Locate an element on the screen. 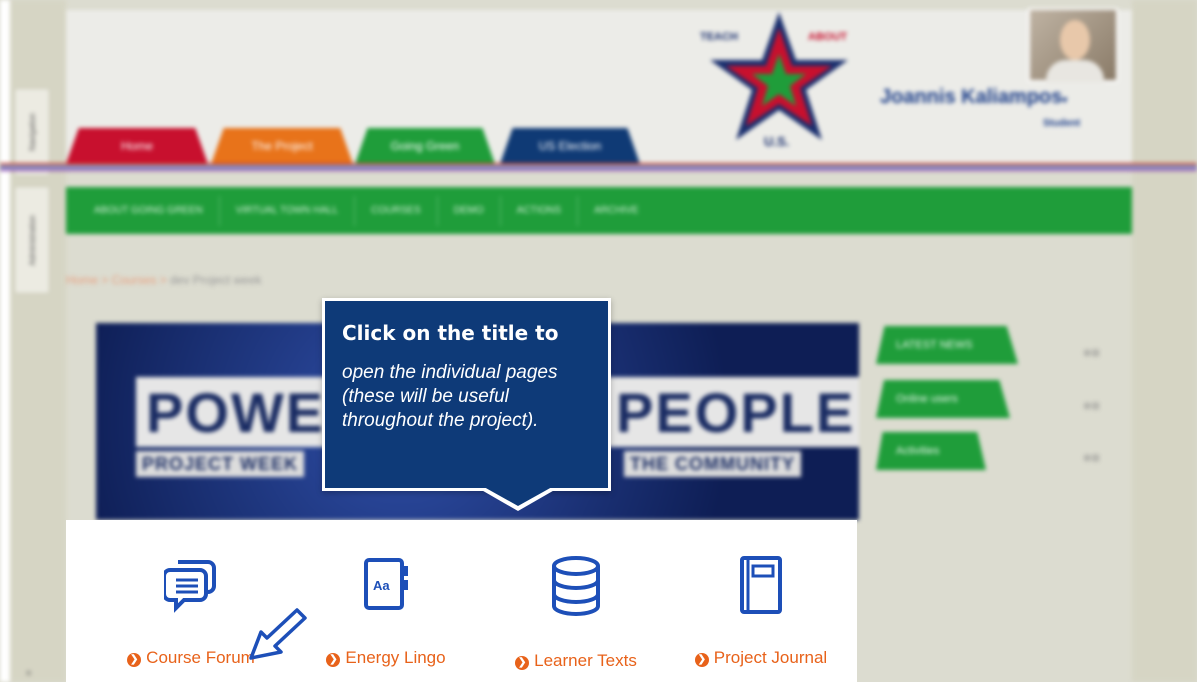  header-divider is located at coordinates (598, 167).